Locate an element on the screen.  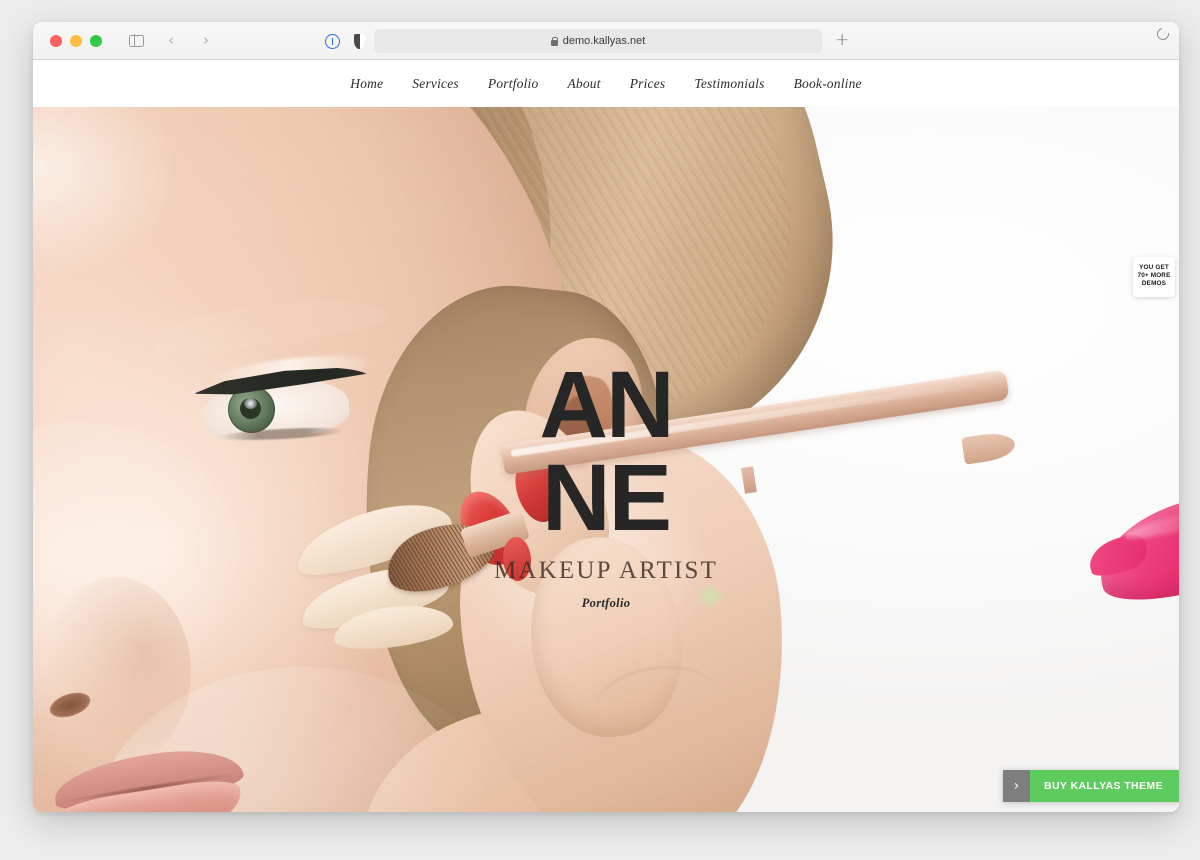
toolbar-left-icons: ‹ › is located at coordinates (171, 41).